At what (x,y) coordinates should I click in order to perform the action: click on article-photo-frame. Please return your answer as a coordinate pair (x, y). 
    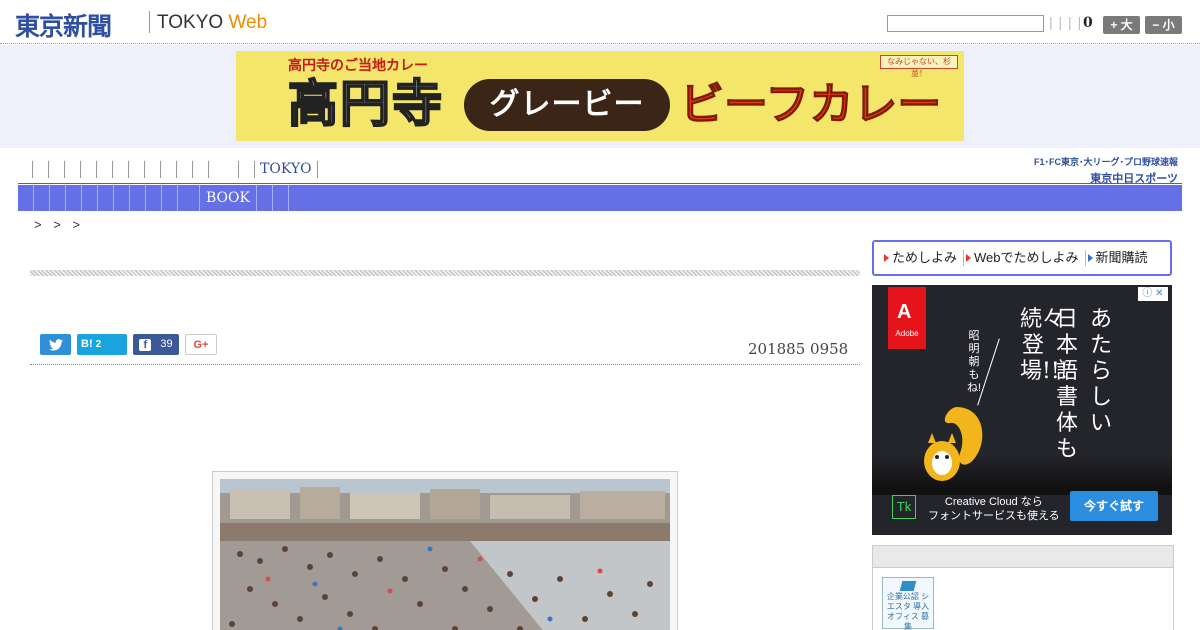
    Looking at the image, I should click on (445, 550).